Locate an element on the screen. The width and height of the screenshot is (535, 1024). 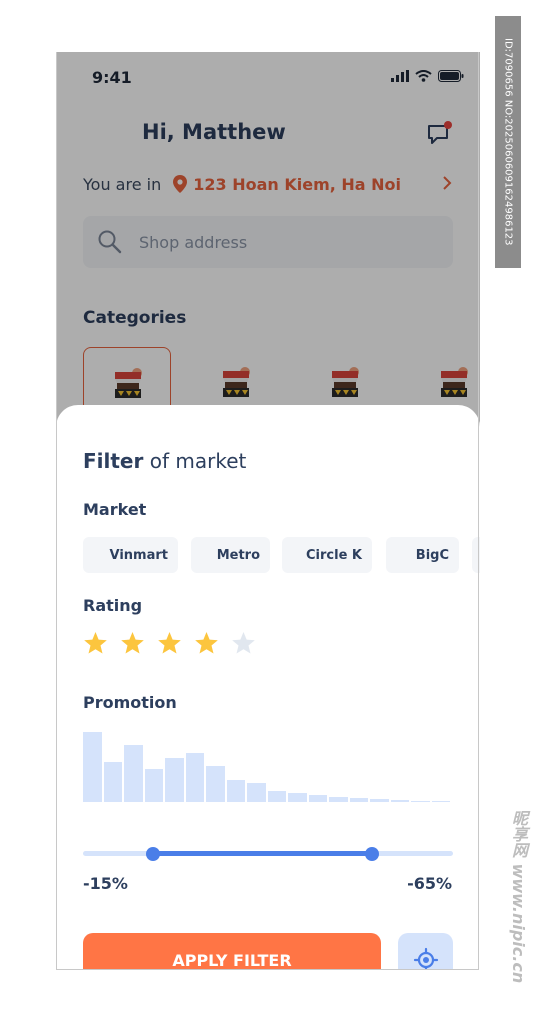
promotion-range-fill is located at coordinates (262, 853).